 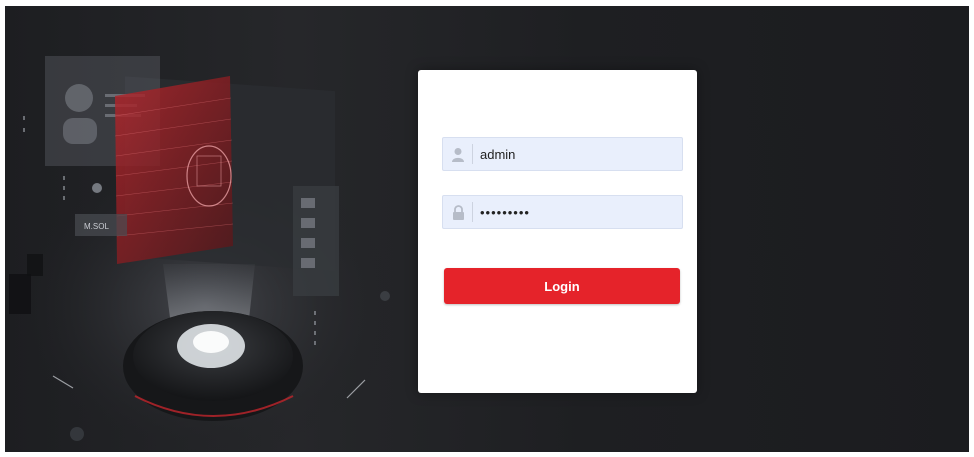 What do you see at coordinates (577, 212) in the screenshot?
I see `password-input` at bounding box center [577, 212].